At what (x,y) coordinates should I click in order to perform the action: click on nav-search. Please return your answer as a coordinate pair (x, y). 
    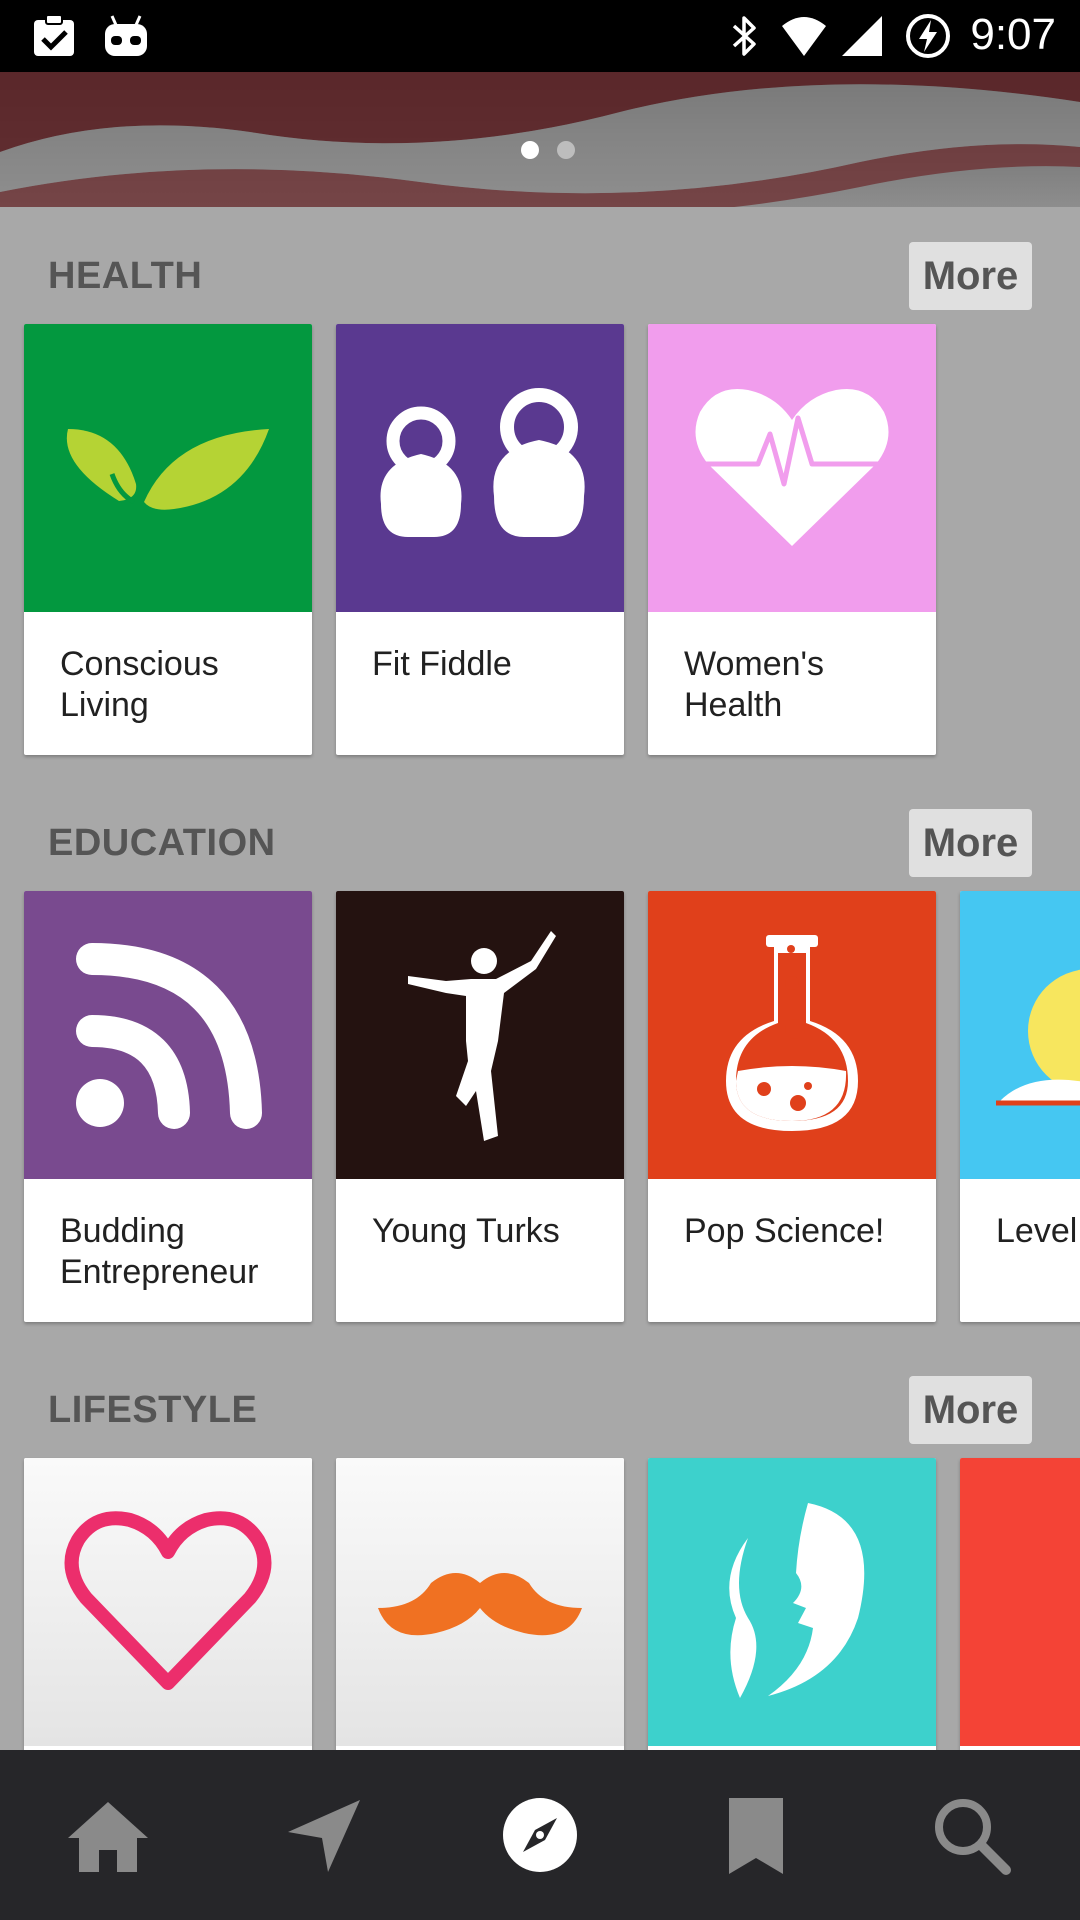
    Looking at the image, I should click on (971, 1835).